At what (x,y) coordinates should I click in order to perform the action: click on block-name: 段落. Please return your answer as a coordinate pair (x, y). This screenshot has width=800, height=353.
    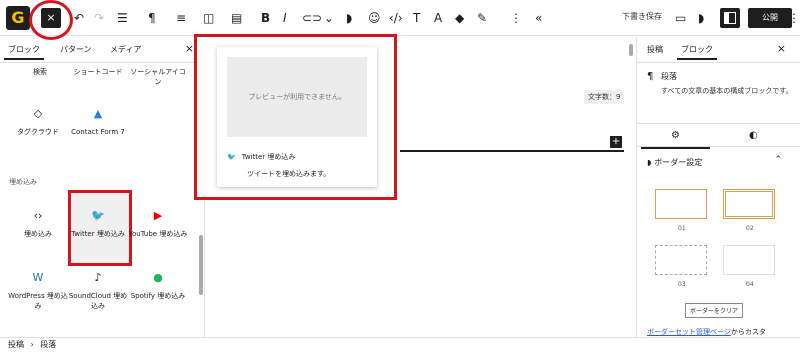
    Looking at the image, I should click on (669, 76).